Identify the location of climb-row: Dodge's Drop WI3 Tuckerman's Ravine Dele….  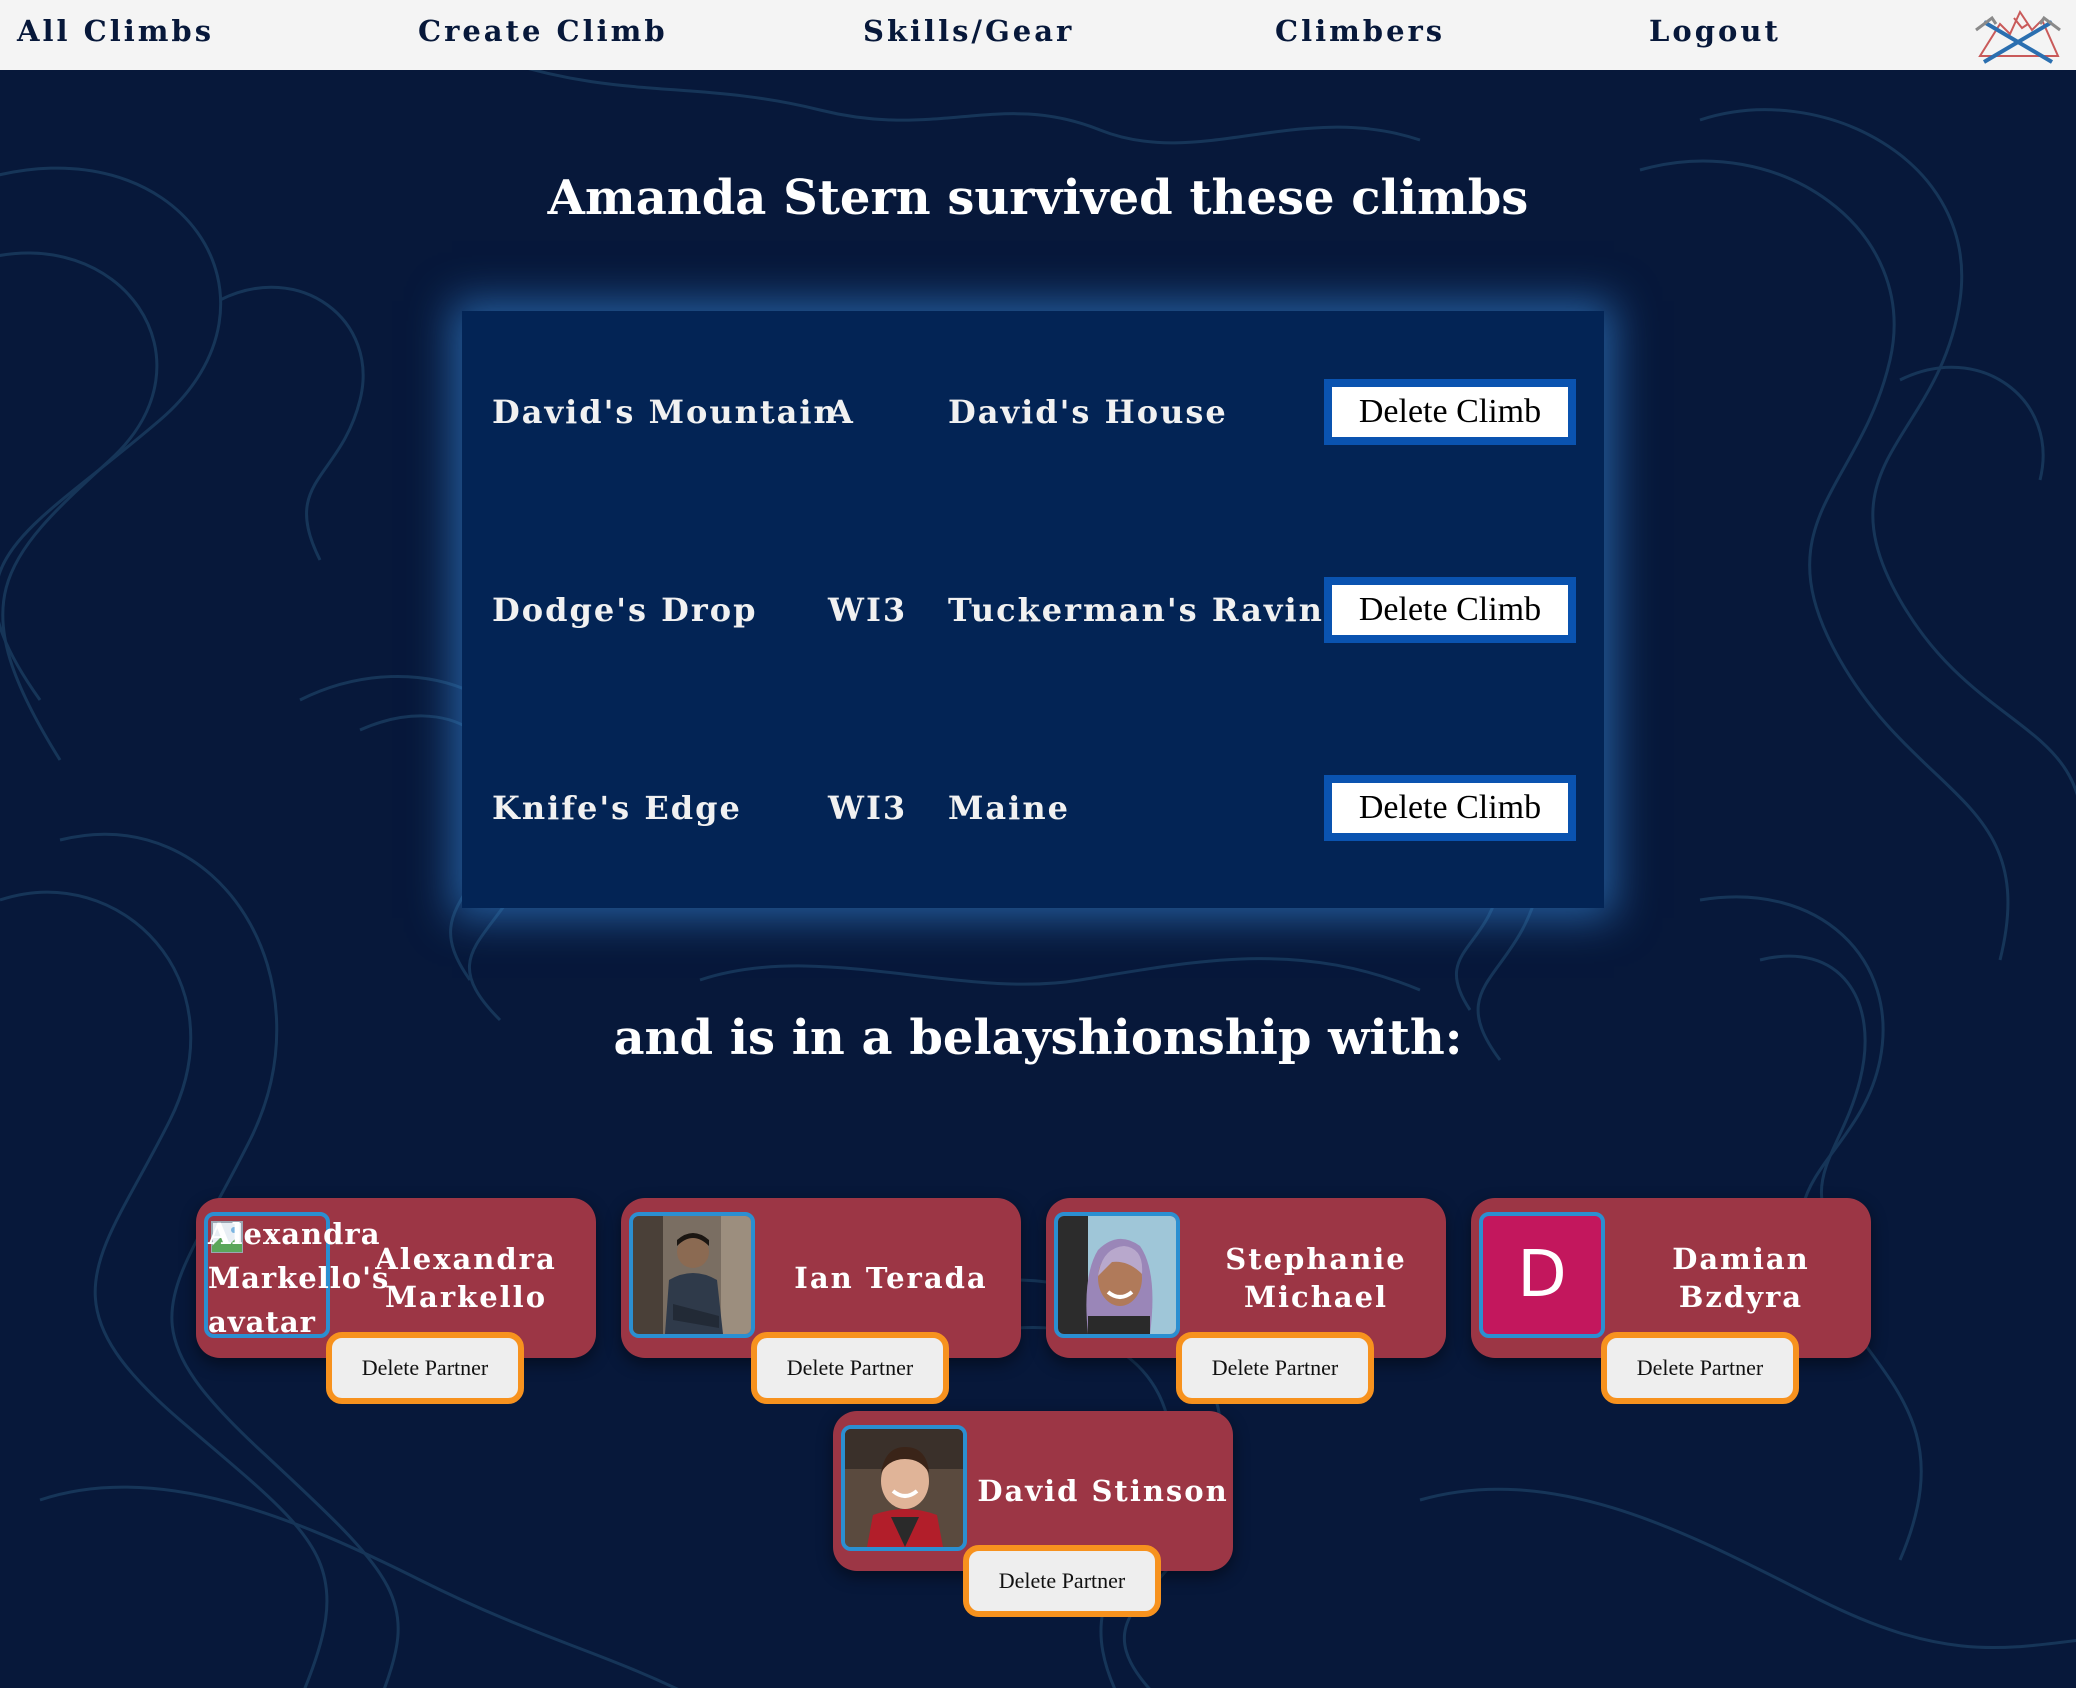
(1033, 612).